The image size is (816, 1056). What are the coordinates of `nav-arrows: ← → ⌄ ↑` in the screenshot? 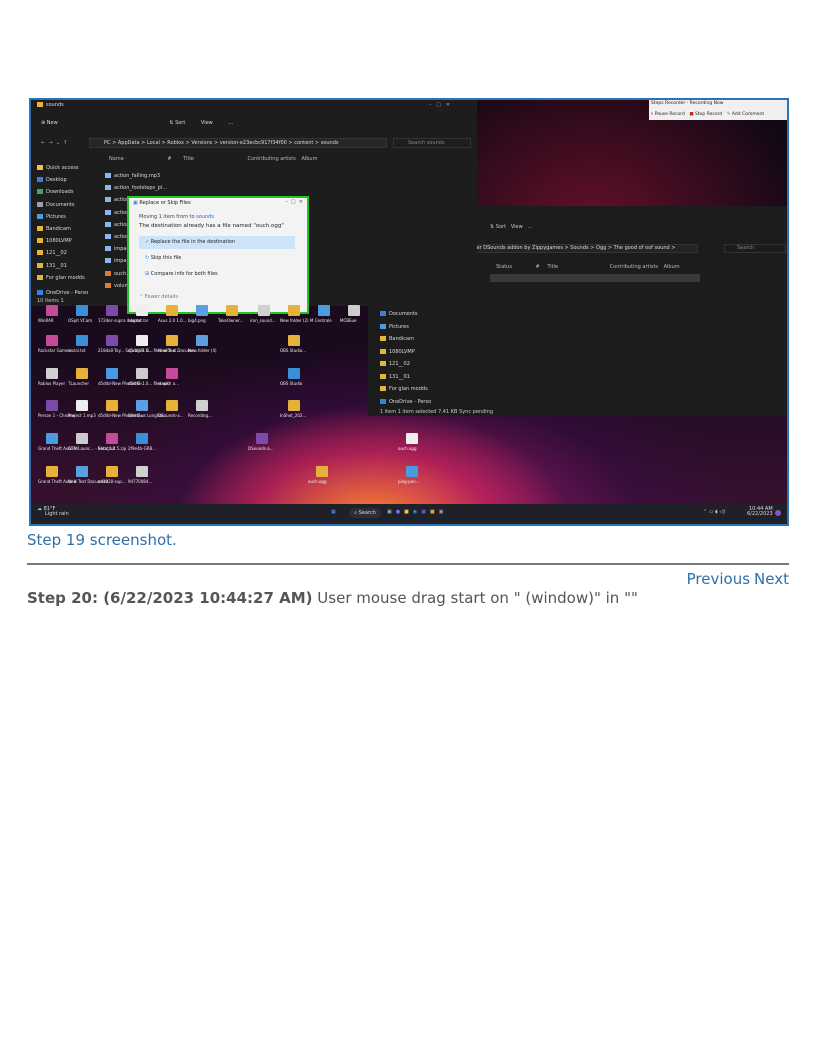 It's located at (54, 143).